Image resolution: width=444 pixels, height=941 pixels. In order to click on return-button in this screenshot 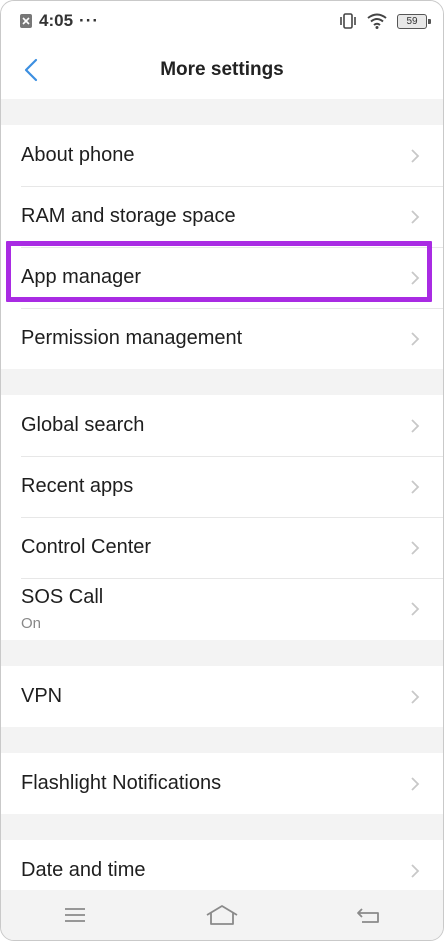, I will do `click(369, 915)`.